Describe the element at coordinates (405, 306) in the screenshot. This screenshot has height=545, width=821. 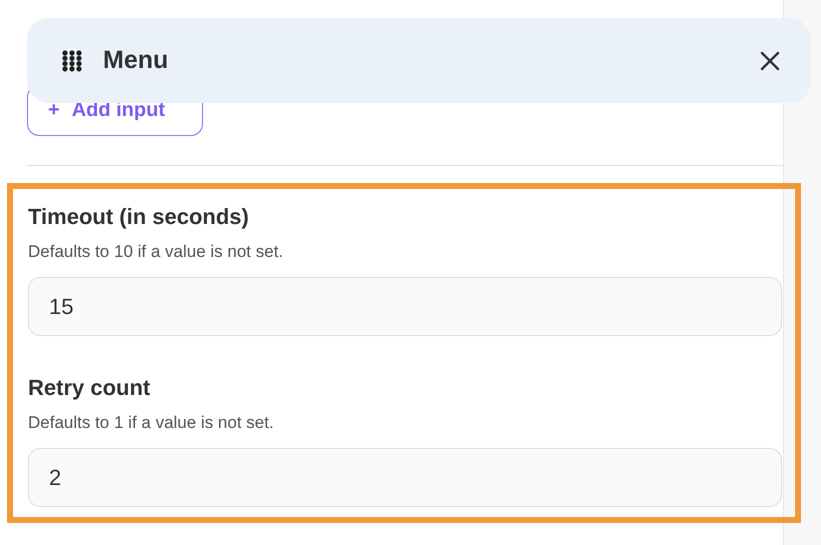
I see `input-field: 15` at that location.